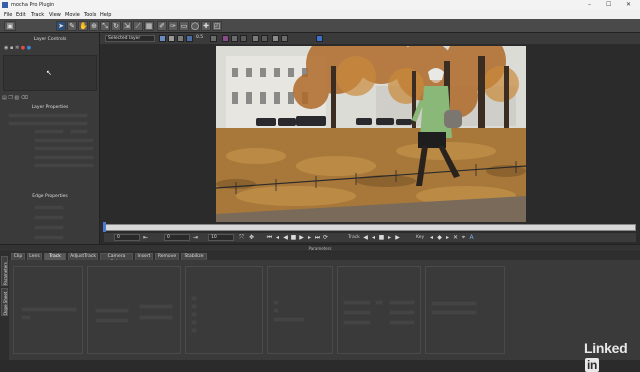 This screenshot has height=372, width=640. What do you see at coordinates (83, 26) in the screenshot?
I see `pan-tool-icon: ✋` at bounding box center [83, 26].